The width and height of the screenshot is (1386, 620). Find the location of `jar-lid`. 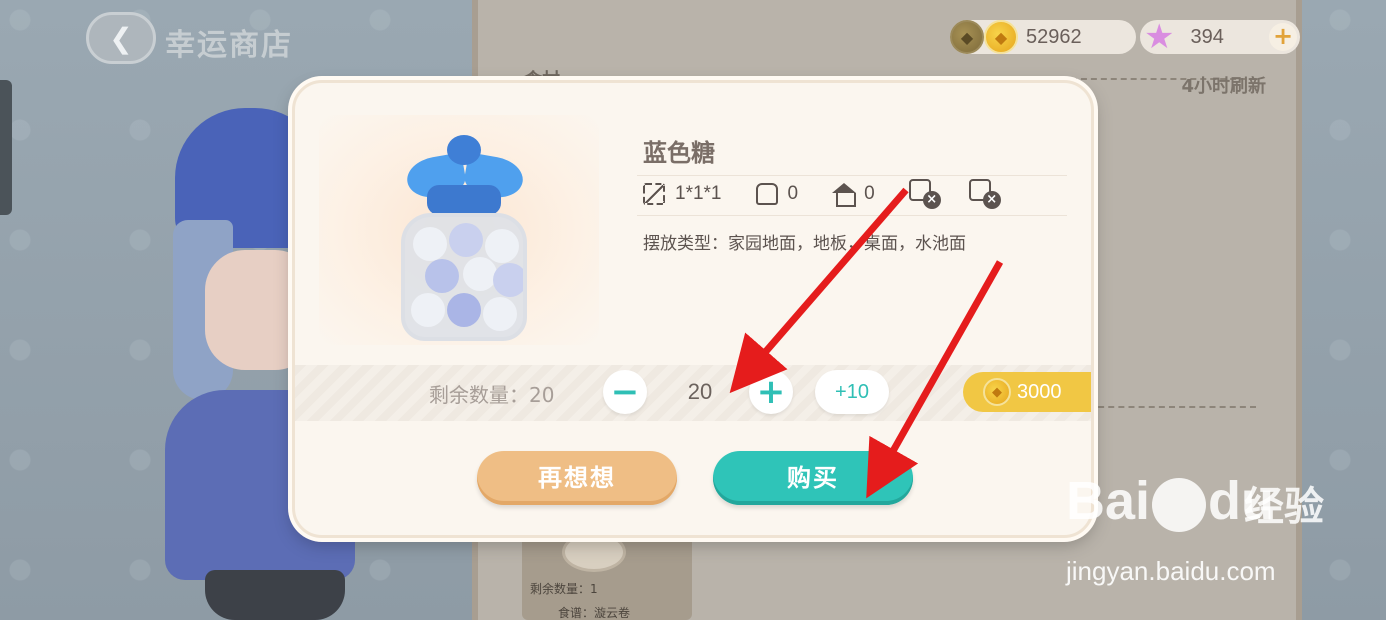

jar-lid is located at coordinates (464, 200).